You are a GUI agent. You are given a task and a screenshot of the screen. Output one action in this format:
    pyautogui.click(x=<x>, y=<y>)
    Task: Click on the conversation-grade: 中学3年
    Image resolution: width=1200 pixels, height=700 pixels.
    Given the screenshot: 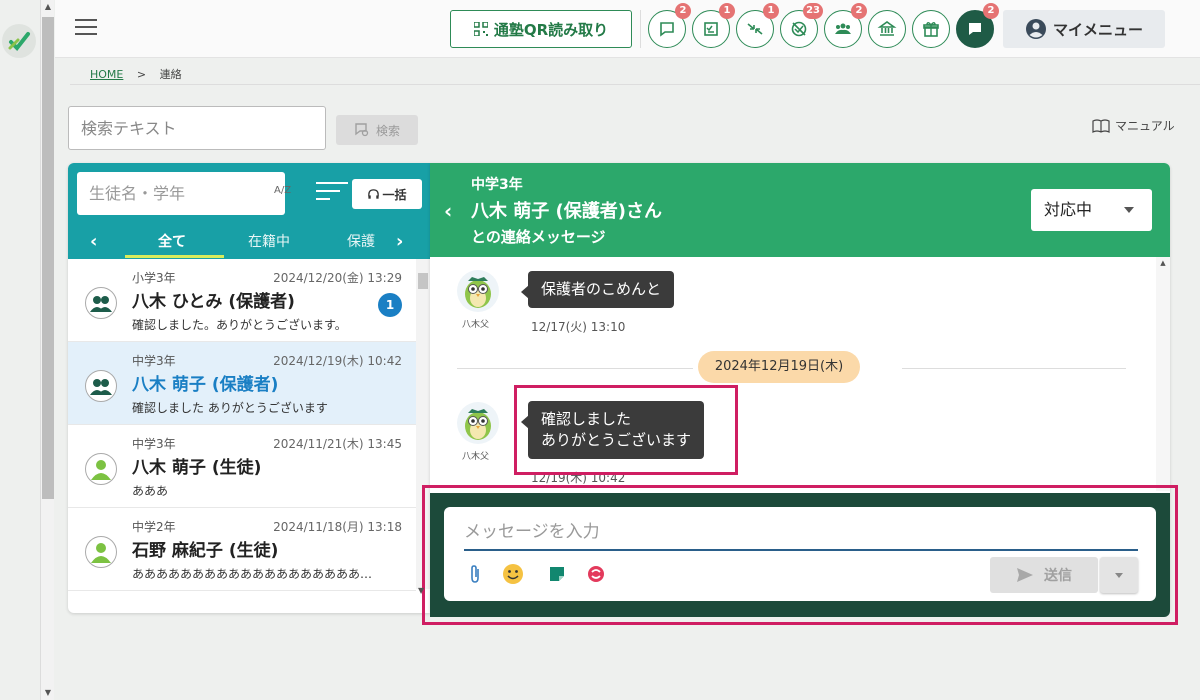 What is the action you would take?
    pyautogui.click(x=497, y=185)
    